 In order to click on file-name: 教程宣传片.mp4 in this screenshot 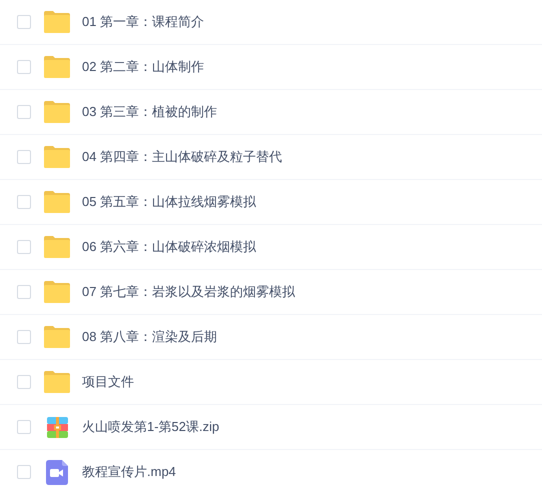, I will do `click(129, 472)`.